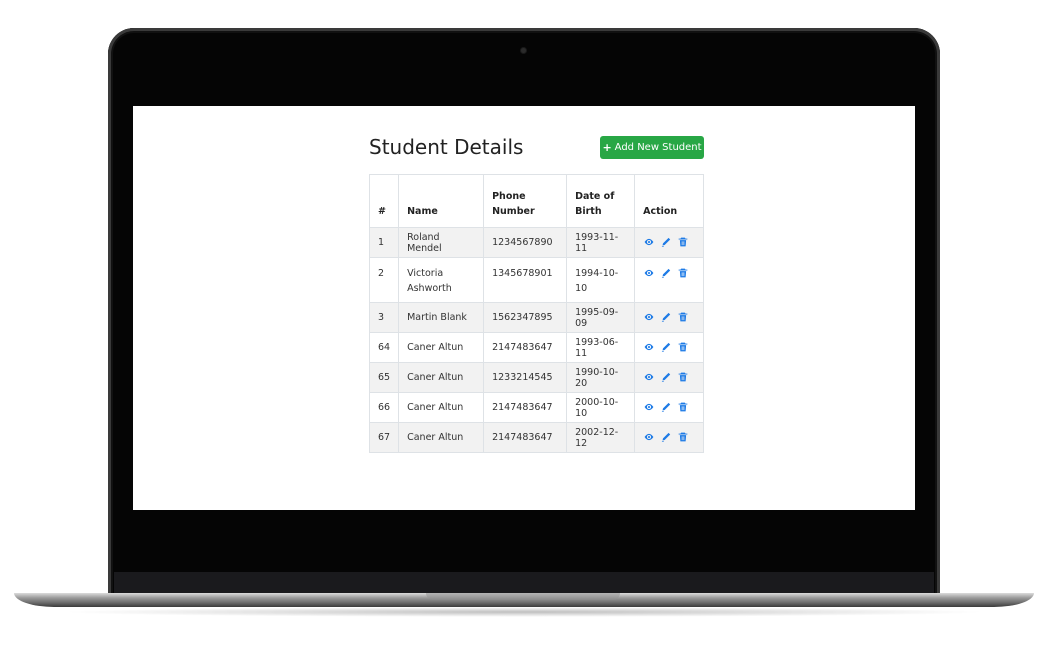 This screenshot has height=648, width=1048. What do you see at coordinates (384, 201) in the screenshot?
I see `header-id: #` at bounding box center [384, 201].